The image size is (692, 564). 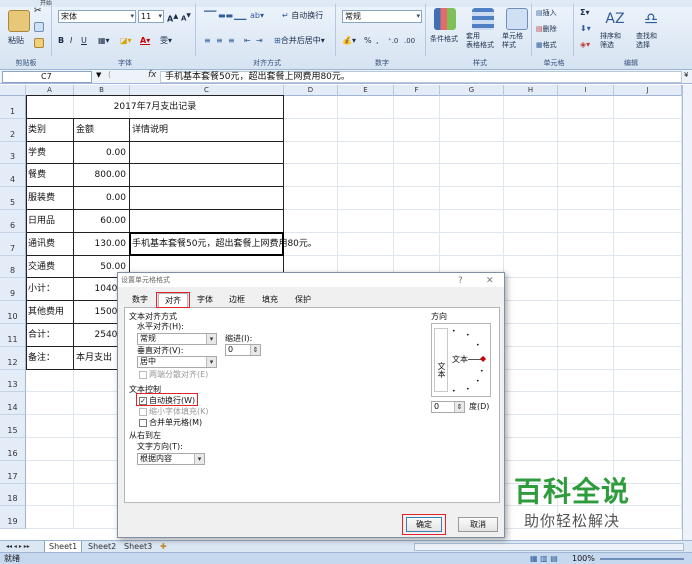 I want to click on row-header: 11, so click(x=13, y=335).